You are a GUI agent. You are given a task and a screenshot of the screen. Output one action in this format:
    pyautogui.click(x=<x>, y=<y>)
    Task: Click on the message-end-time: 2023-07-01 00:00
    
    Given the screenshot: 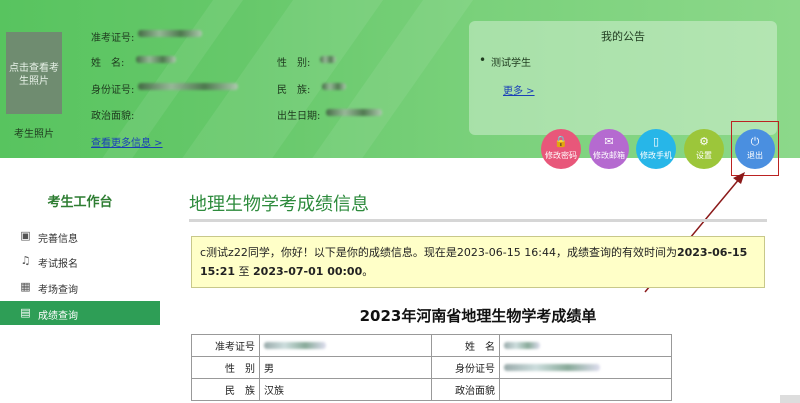 What is the action you would take?
    pyautogui.click(x=308, y=271)
    